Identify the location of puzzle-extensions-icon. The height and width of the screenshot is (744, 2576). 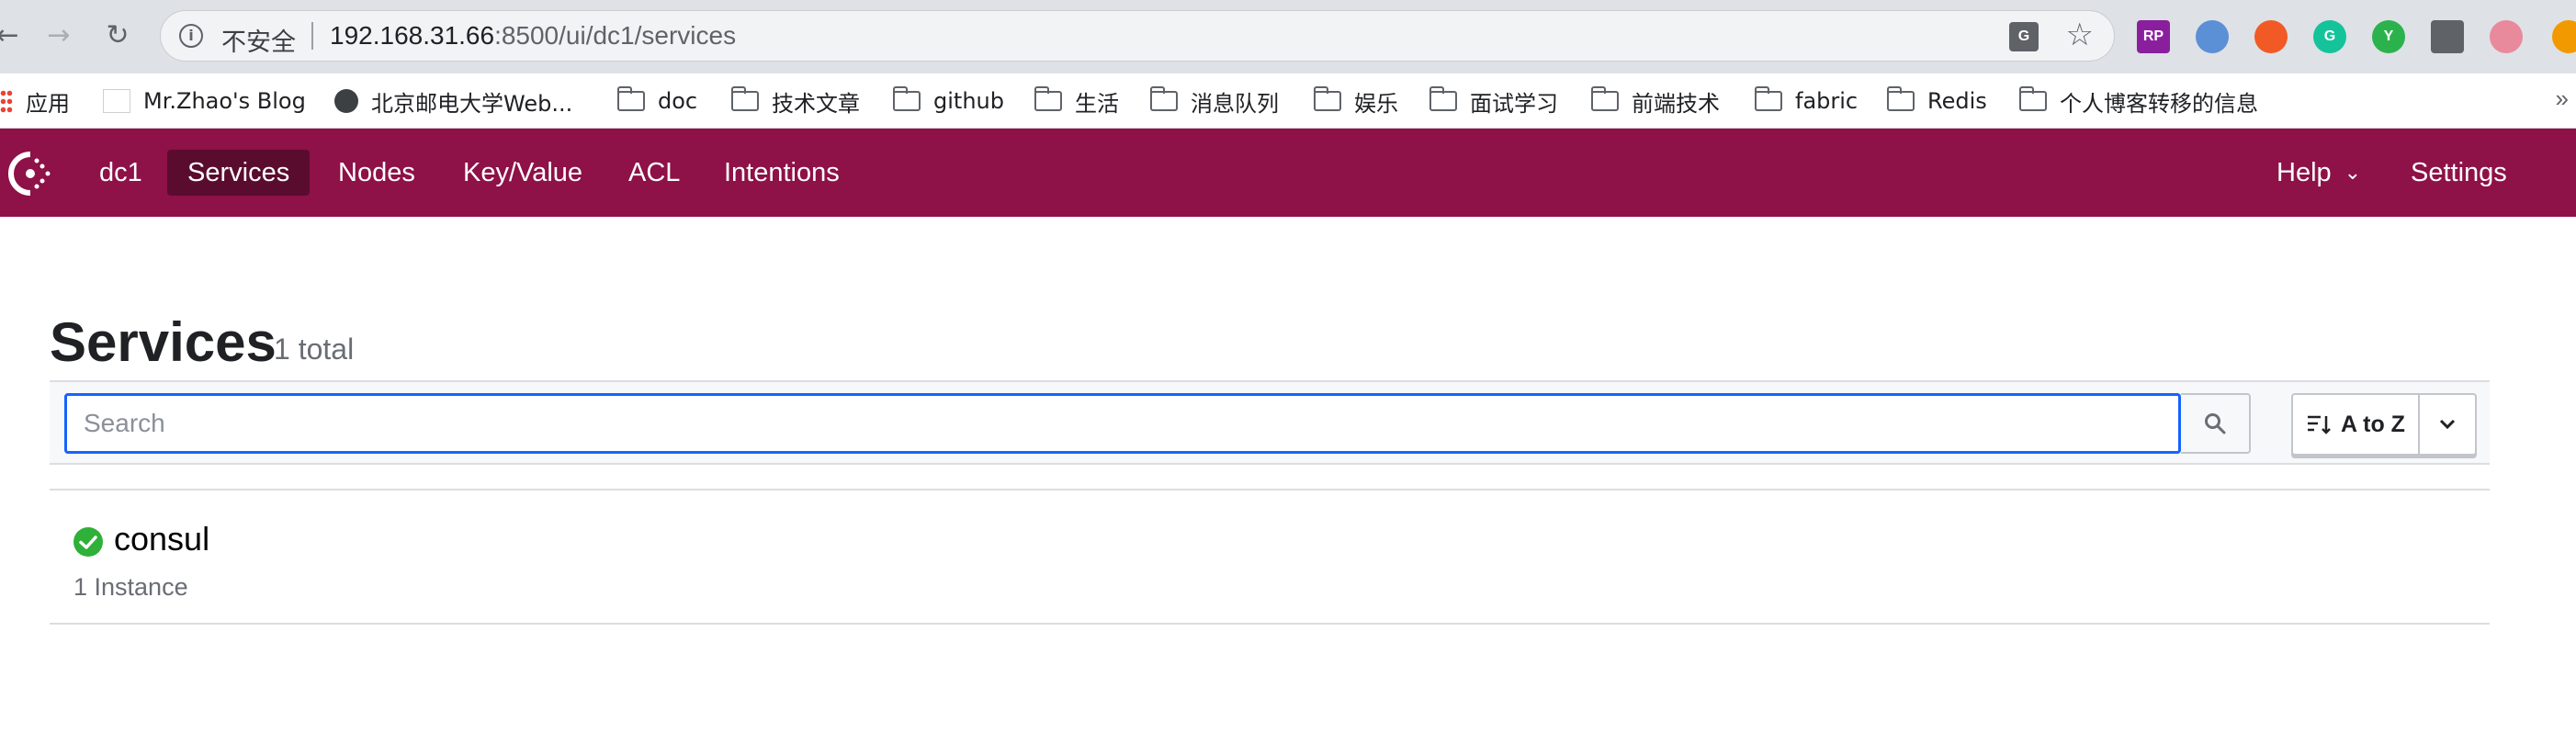
(2447, 36).